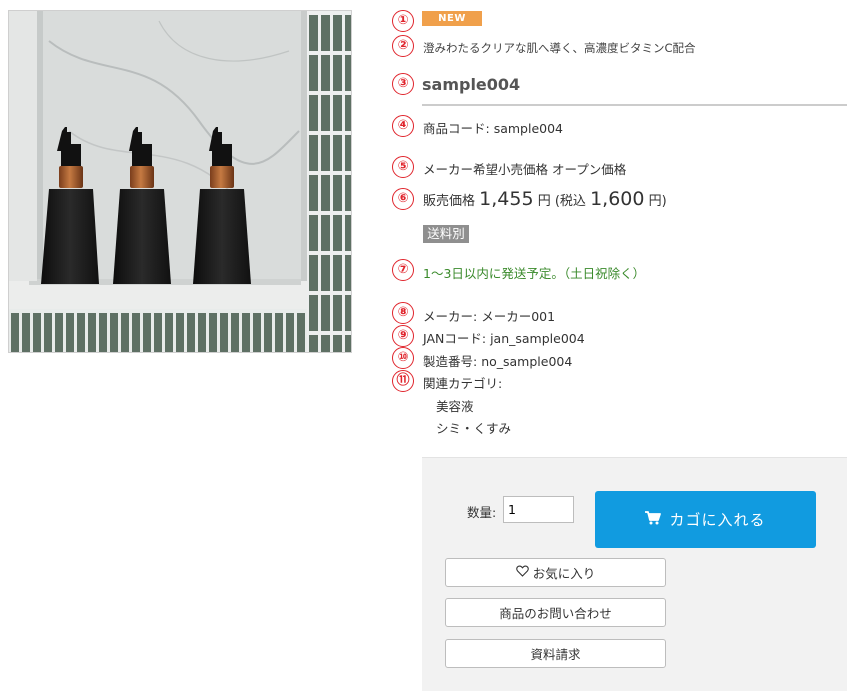 This screenshot has height=691, width=847. I want to click on marker-6: ⑥, so click(403, 199).